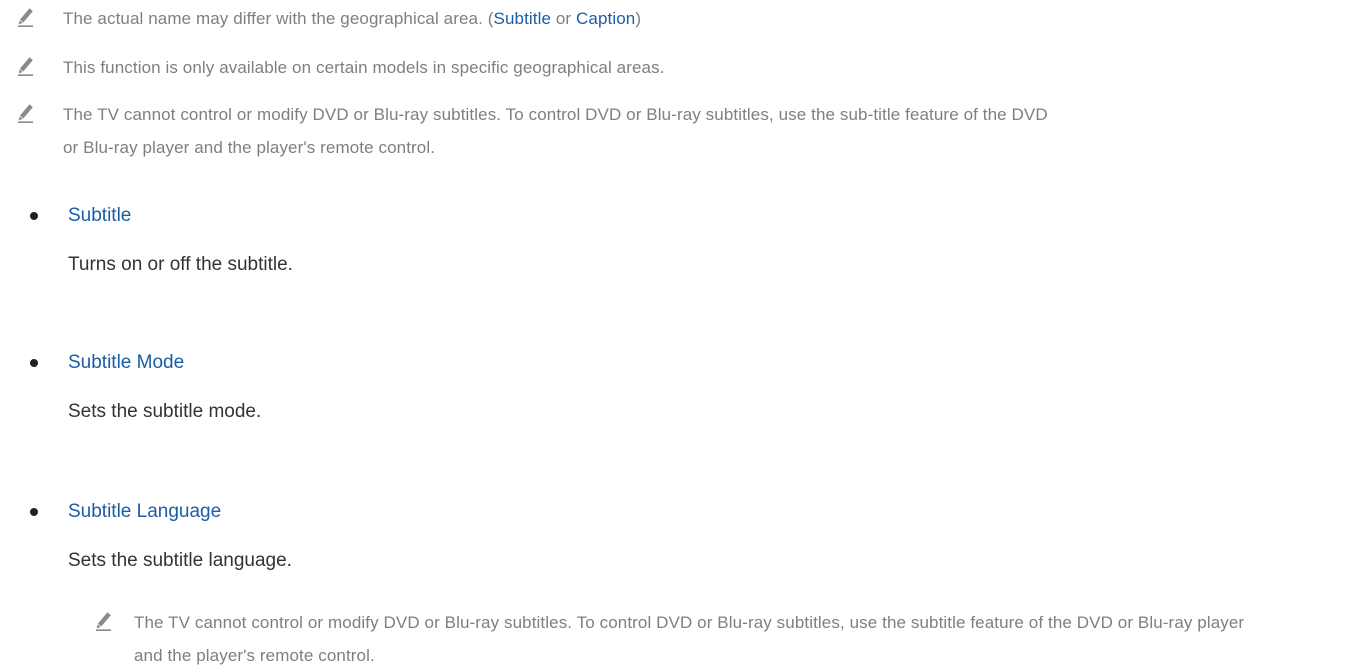  I want to click on item-title-subtitle-mode: Subtitle Mode, so click(126, 363).